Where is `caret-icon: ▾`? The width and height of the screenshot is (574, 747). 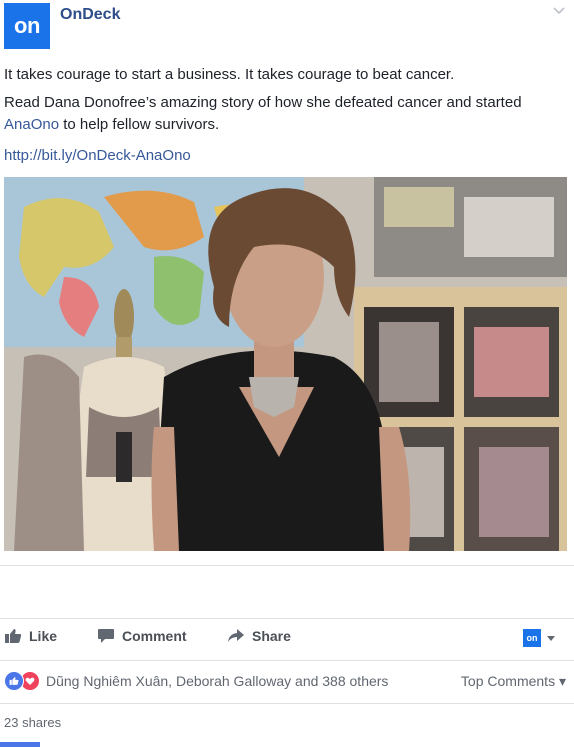 caret-icon: ▾ is located at coordinates (560, 681).